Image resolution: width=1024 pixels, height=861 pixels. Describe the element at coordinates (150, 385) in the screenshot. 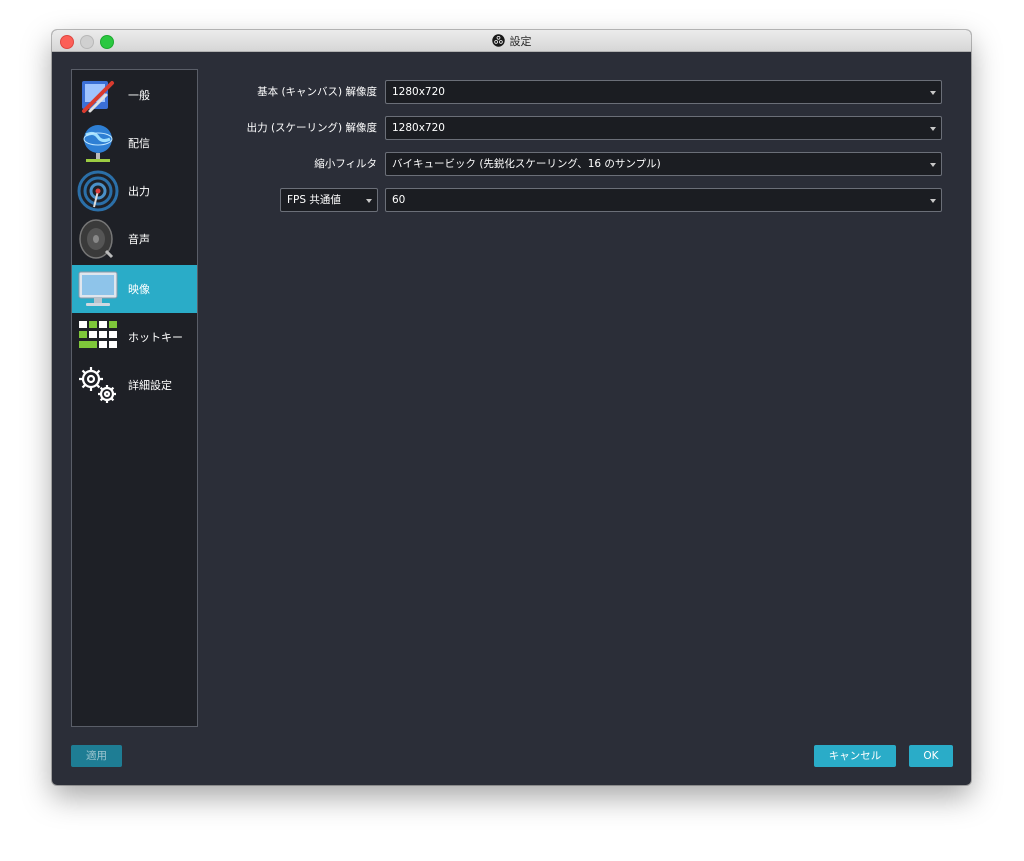

I see `sidebar-item-label: 詳細設定` at that location.